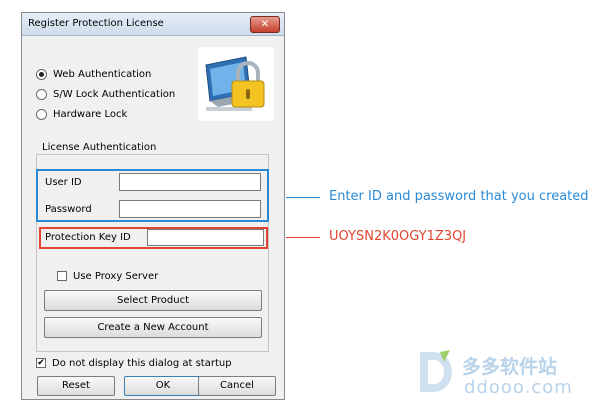  I want to click on monitor-padlock-icon, so click(236, 84).